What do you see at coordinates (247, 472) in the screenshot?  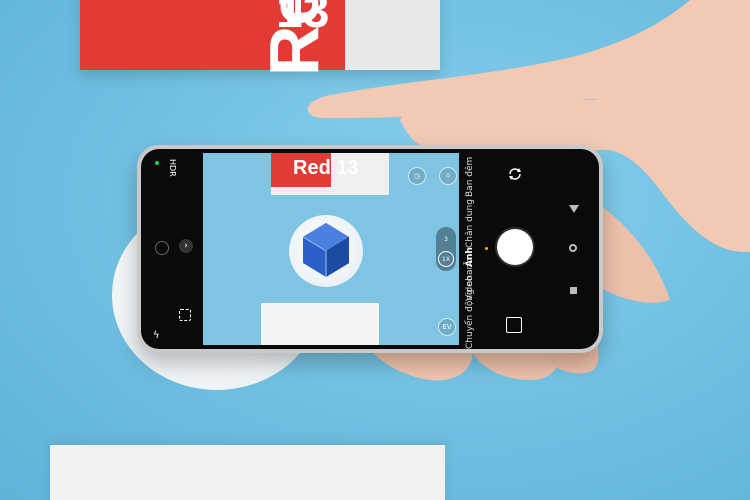 I see `white-plate` at bounding box center [247, 472].